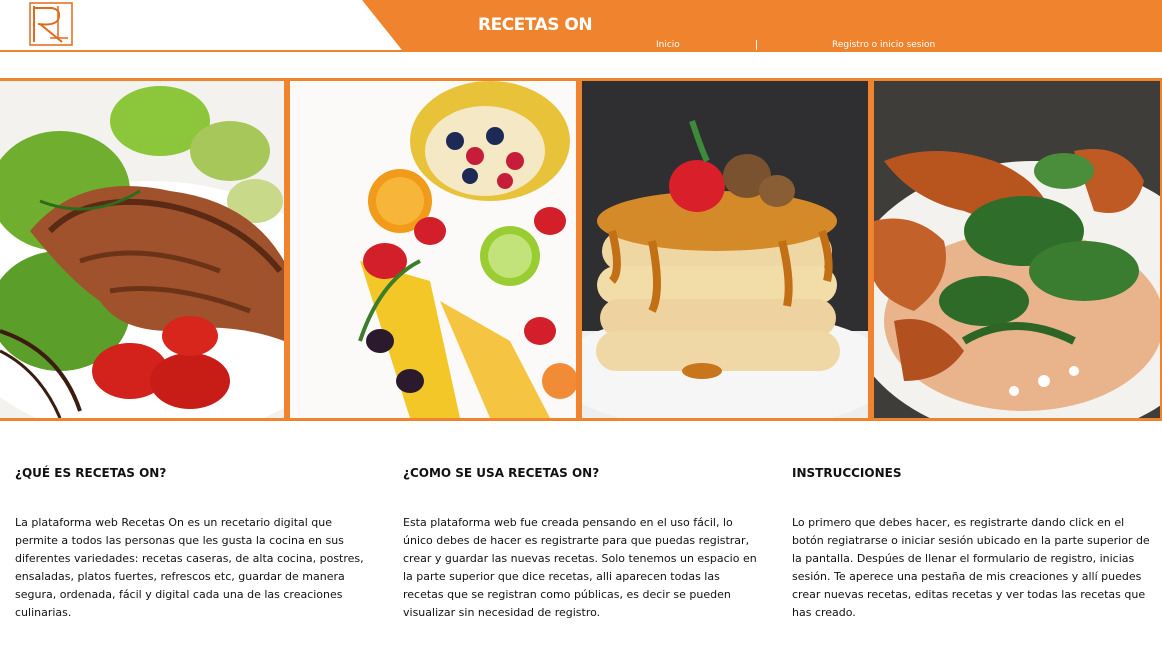 Image resolution: width=1162 pixels, height=647 pixels. What do you see at coordinates (1017, 249) in the screenshot?
I see `chicken-salad-photo` at bounding box center [1017, 249].